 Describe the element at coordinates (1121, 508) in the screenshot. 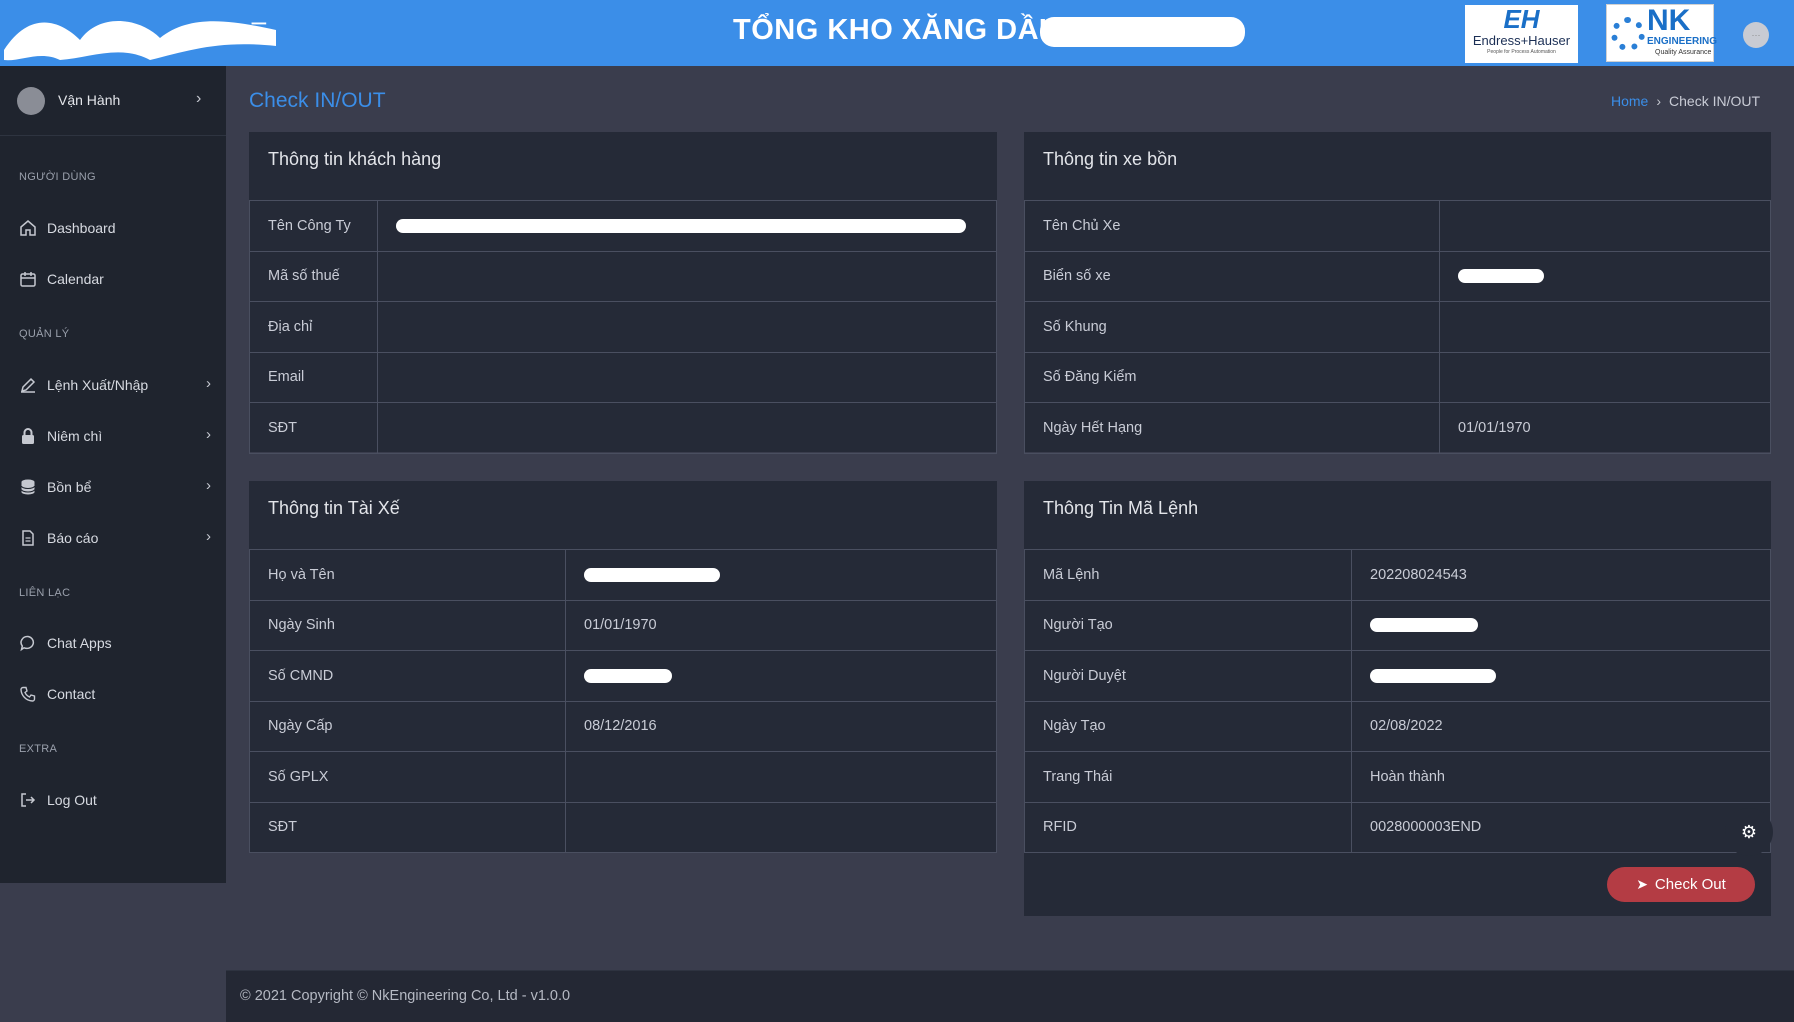

I see `card-title: Thông Tin Mã Lệnh` at that location.